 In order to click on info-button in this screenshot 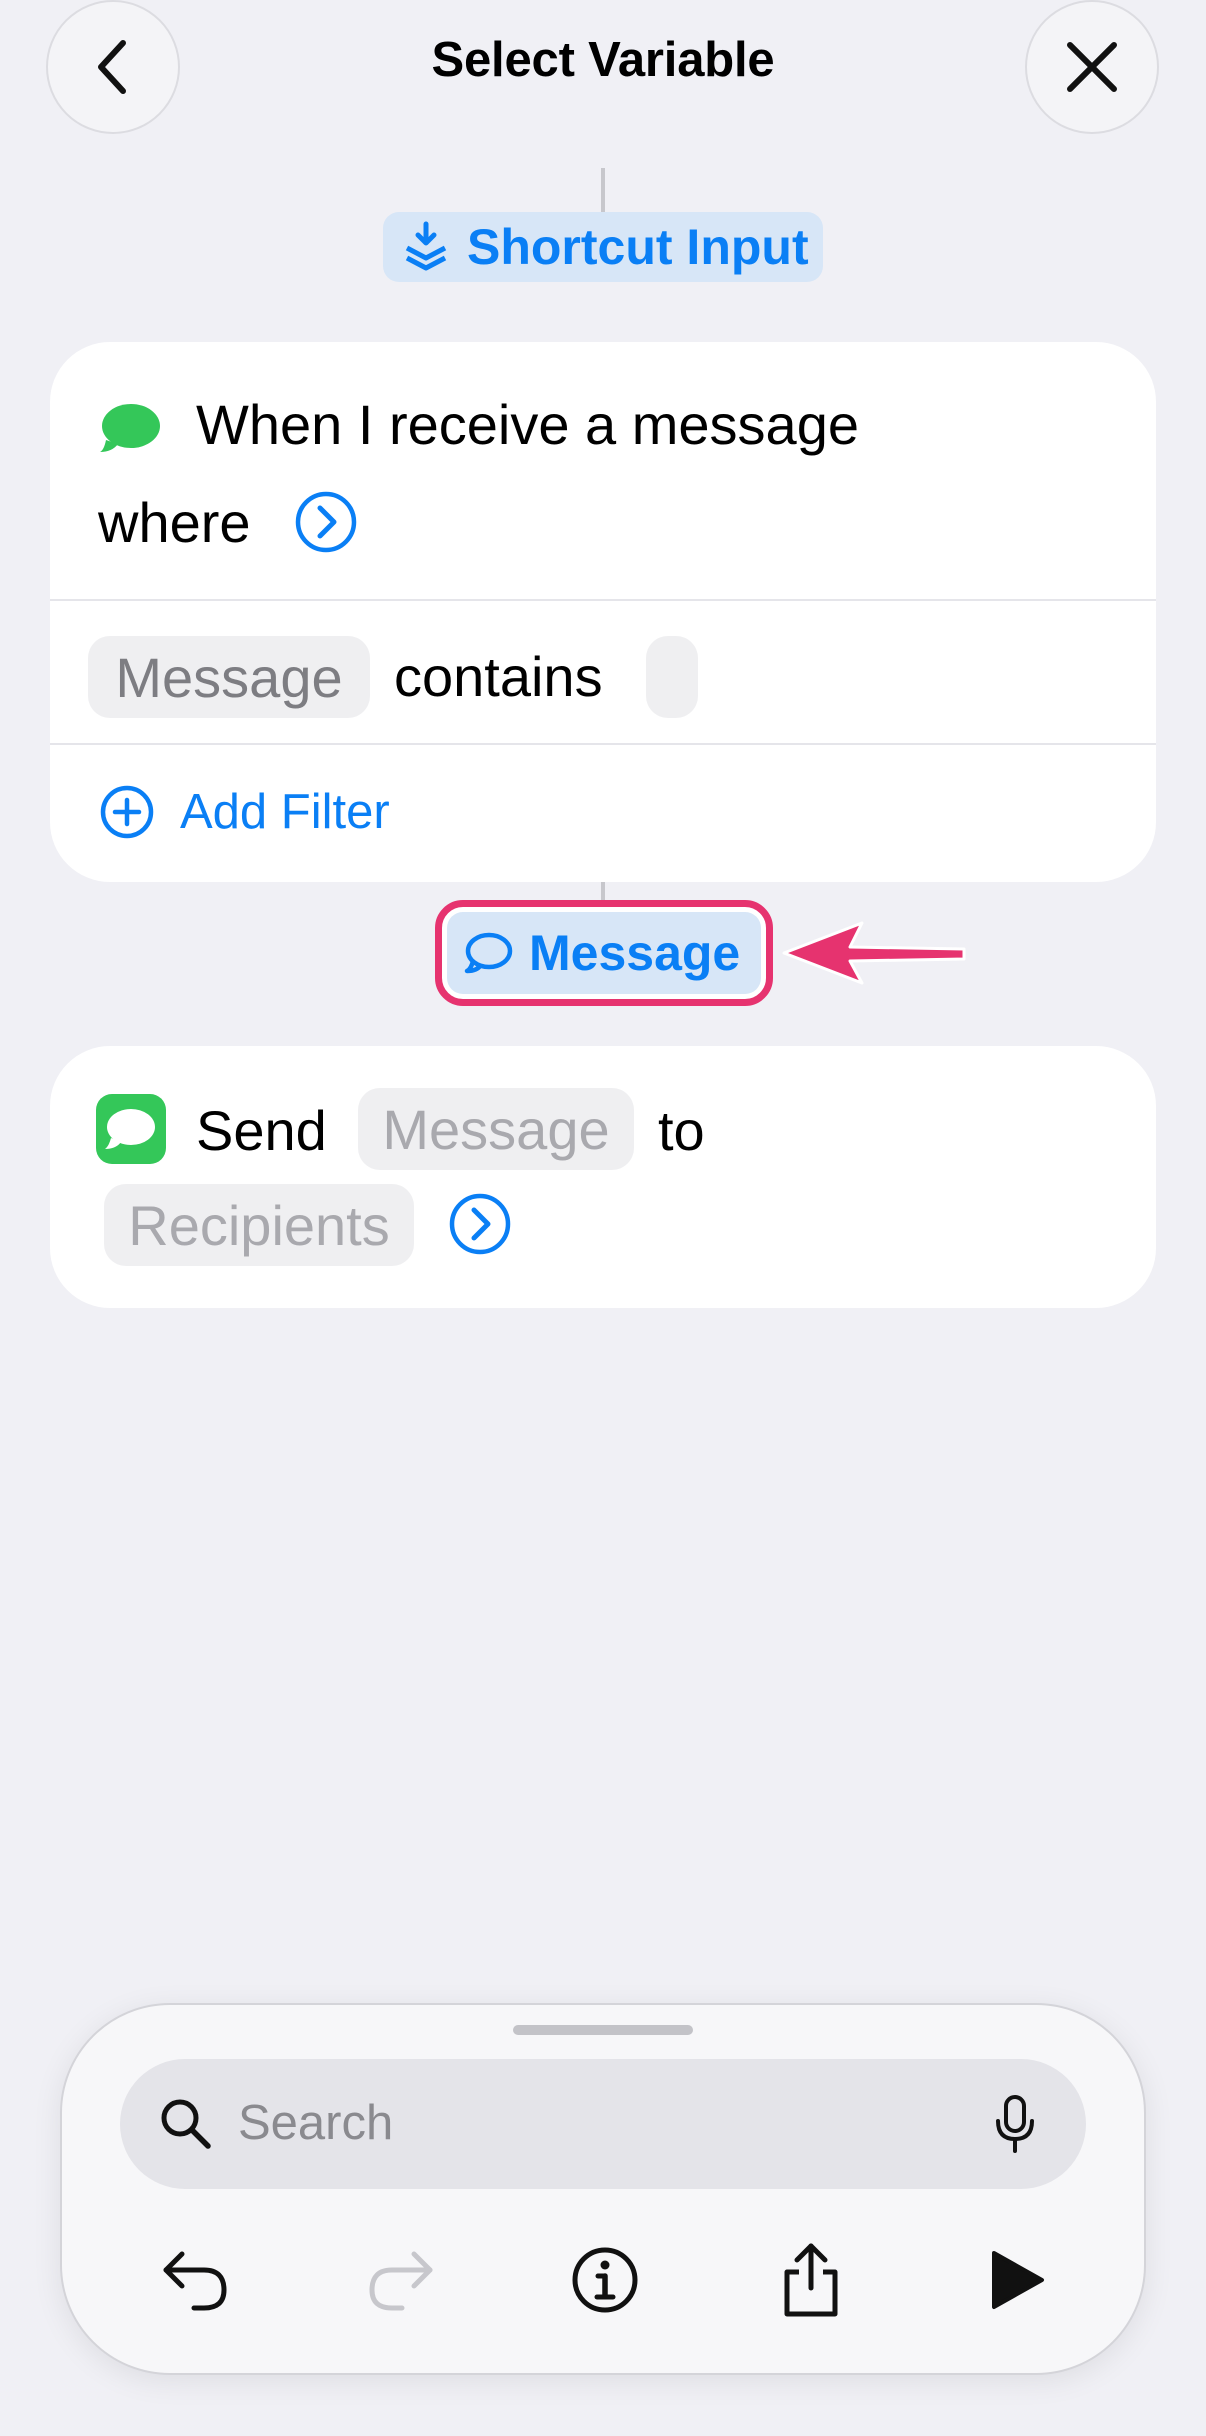, I will do `click(605, 2280)`.